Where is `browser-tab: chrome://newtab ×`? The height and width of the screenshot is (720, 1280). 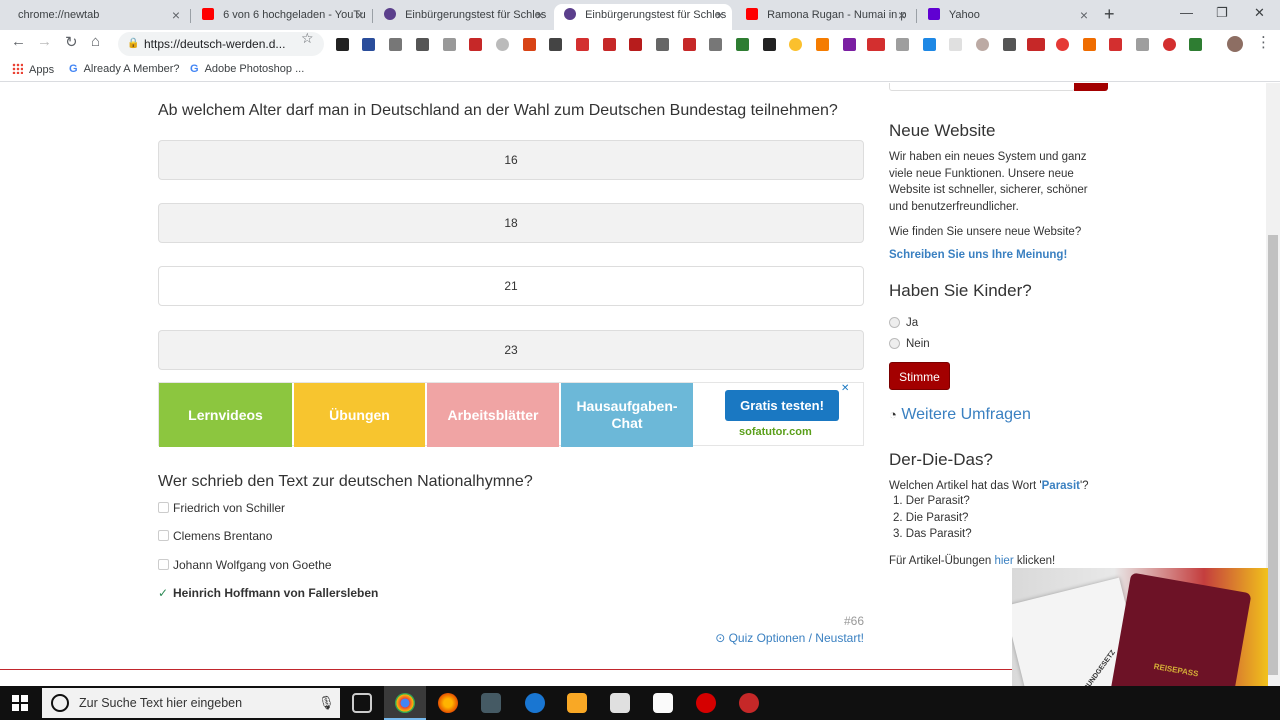 browser-tab: chrome://newtab × is located at coordinates (98, 17).